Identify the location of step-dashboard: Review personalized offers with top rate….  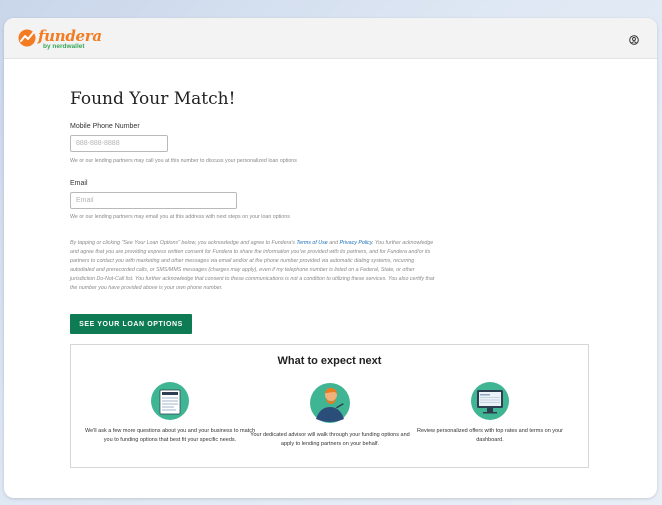
(490, 413).